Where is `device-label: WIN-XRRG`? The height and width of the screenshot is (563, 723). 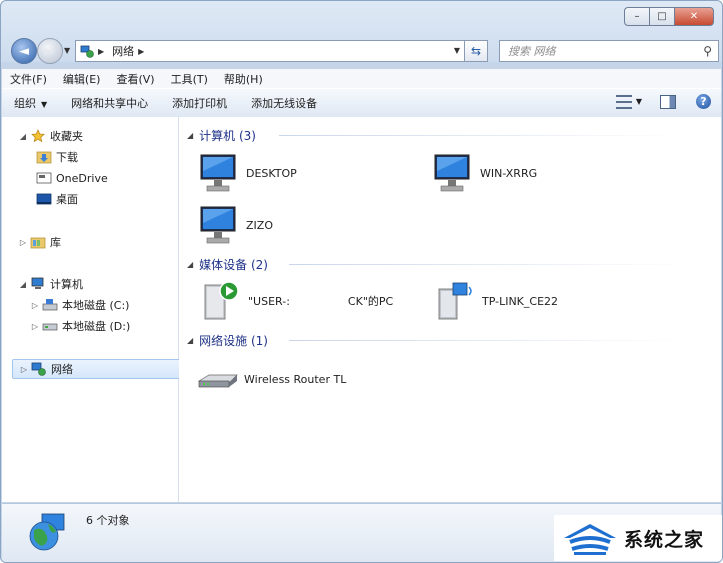
device-label: WIN-XRRG is located at coordinates (509, 173).